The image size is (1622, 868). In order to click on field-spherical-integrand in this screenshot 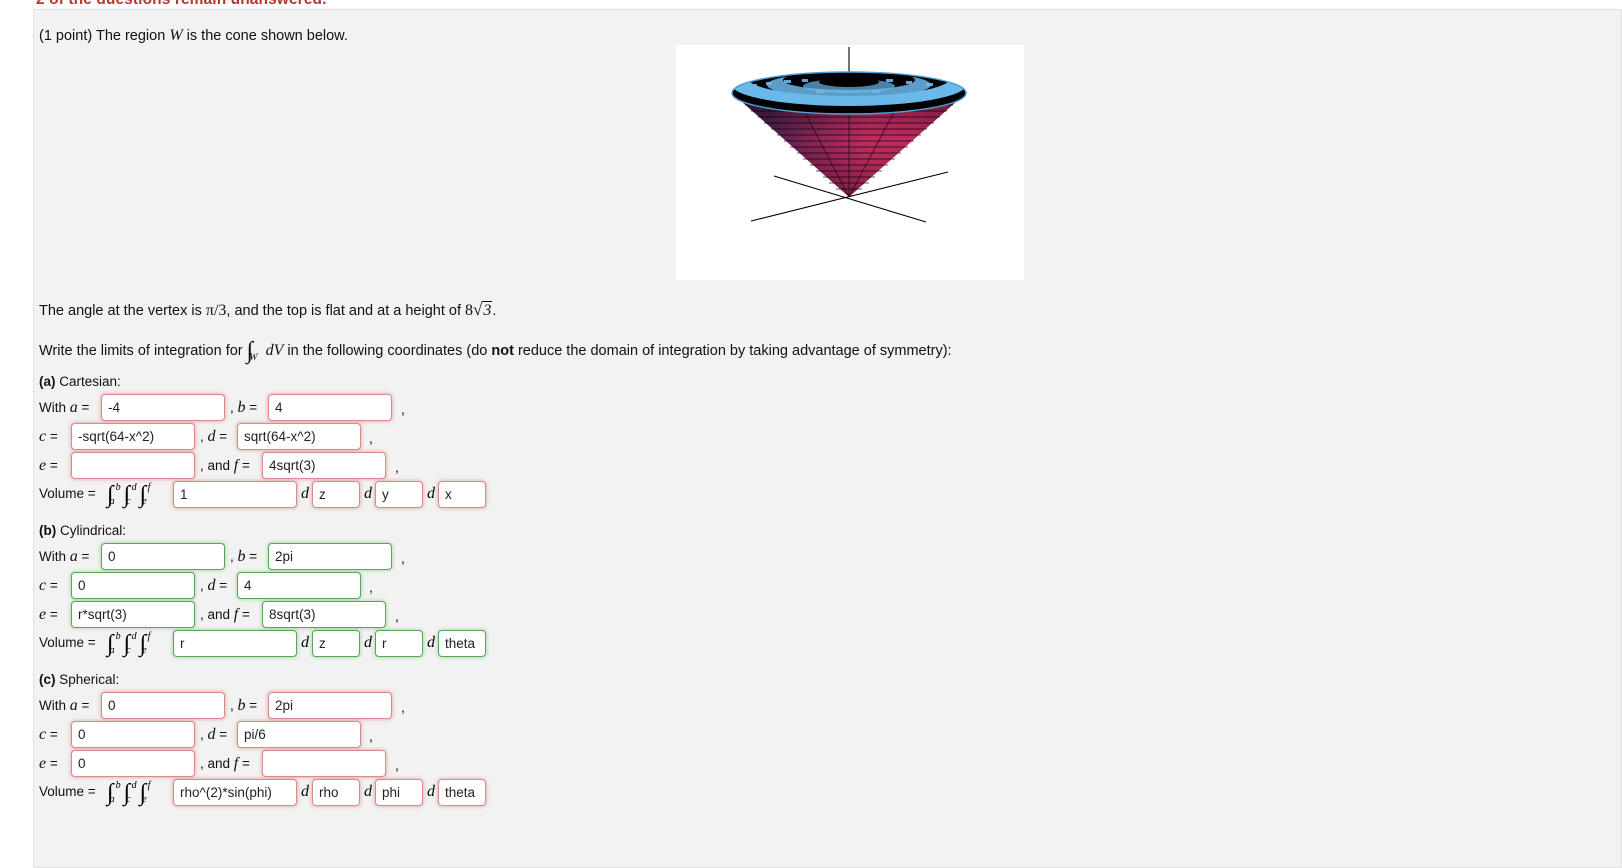, I will do `click(235, 792)`.